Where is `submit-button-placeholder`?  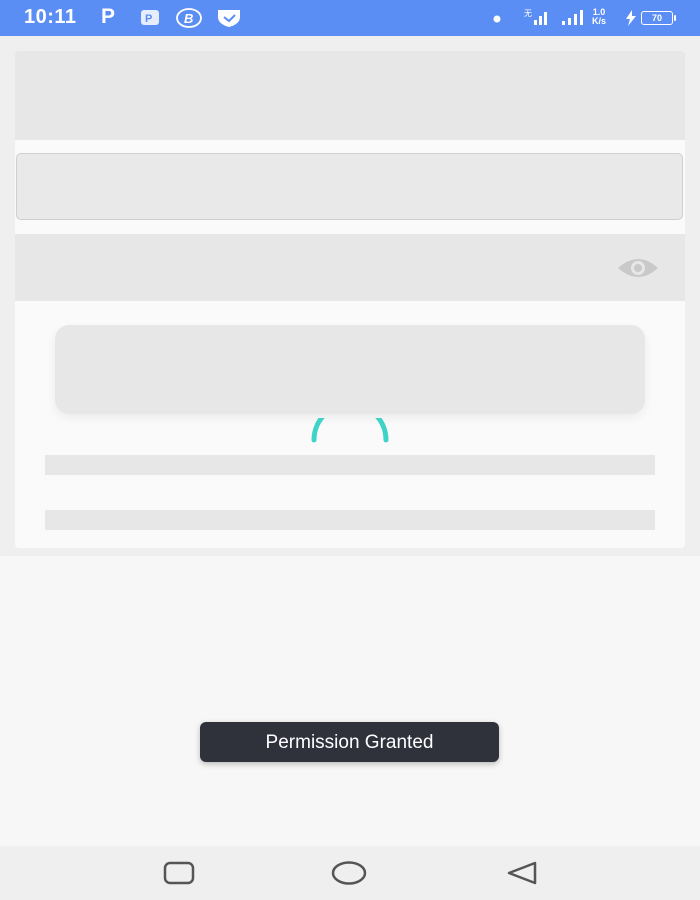
submit-button-placeholder is located at coordinates (350, 369).